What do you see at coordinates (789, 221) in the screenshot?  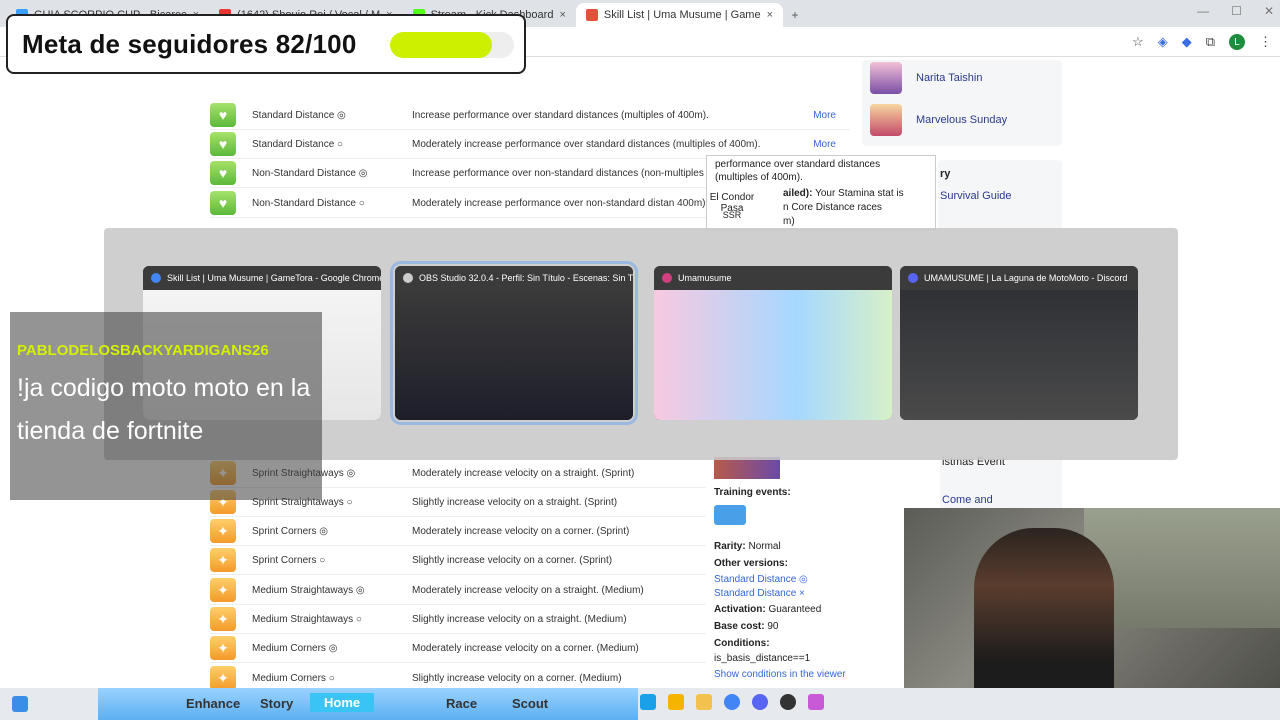 I see `tooltip-detail-text: m)` at bounding box center [789, 221].